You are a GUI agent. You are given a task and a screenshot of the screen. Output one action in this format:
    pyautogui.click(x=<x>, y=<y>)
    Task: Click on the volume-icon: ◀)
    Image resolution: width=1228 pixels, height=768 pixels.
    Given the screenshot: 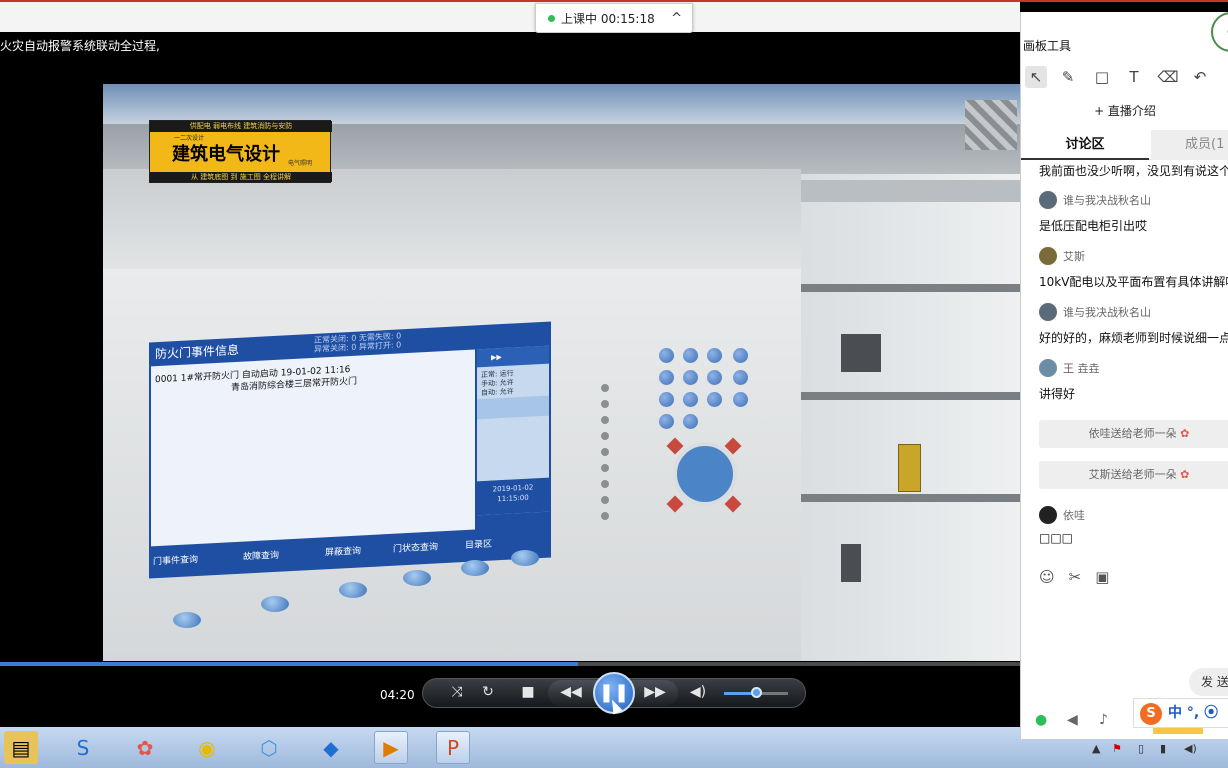 What is the action you would take?
    pyautogui.click(x=698, y=692)
    